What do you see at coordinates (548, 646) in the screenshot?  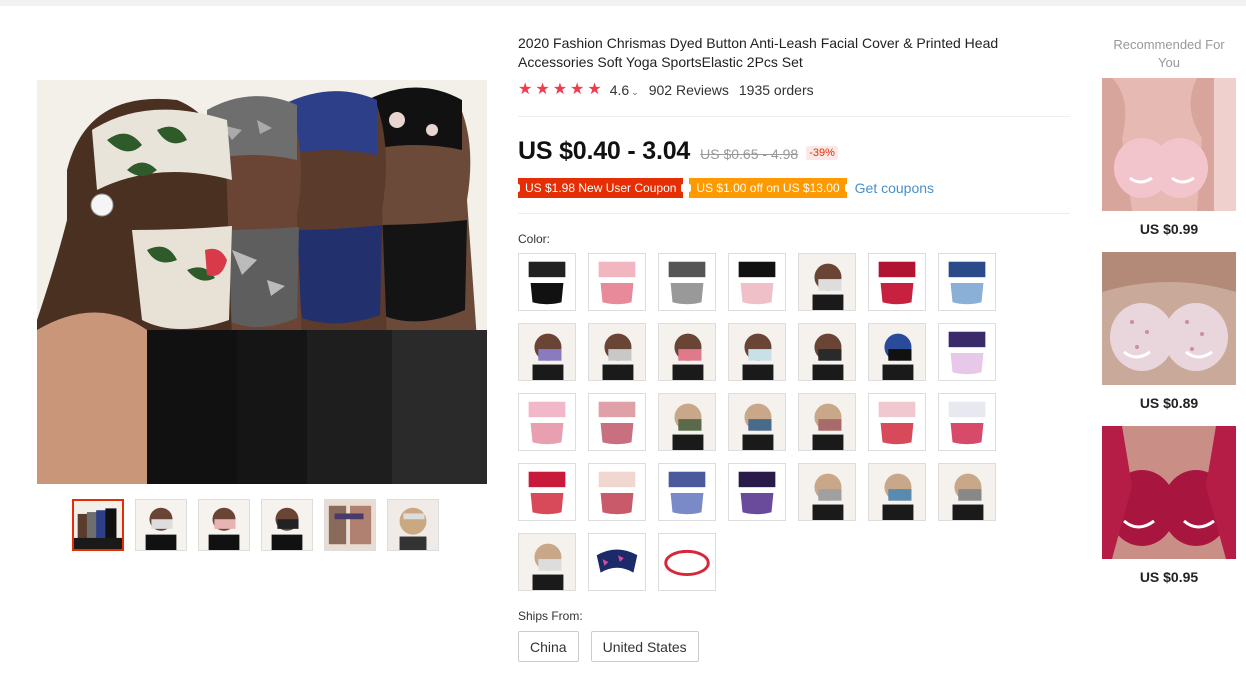 I see `ship-option-china: China` at bounding box center [548, 646].